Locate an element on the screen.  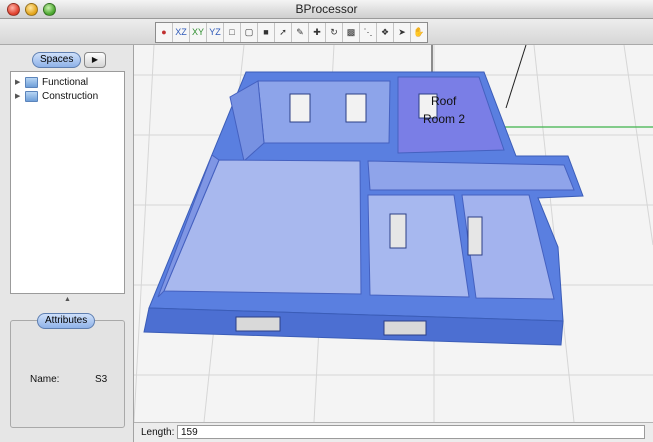
spaces-tree: ▶ Functional ▶ Construction is located at coordinates (67, 182).